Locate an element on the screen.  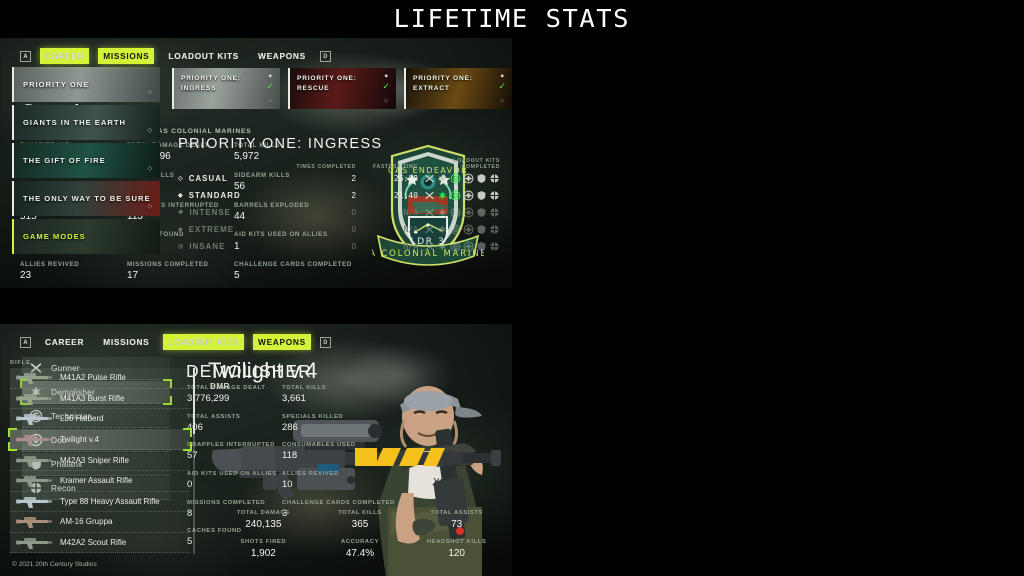
campaign-list-item: GAME MODES is located at coordinates (86, 236).